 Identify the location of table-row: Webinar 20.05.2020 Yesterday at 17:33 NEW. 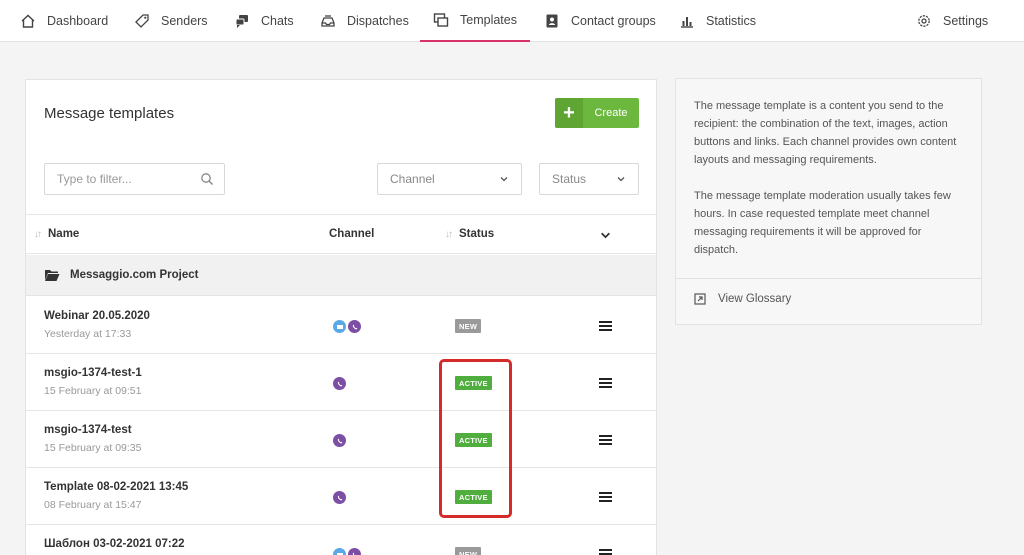
(341, 325).